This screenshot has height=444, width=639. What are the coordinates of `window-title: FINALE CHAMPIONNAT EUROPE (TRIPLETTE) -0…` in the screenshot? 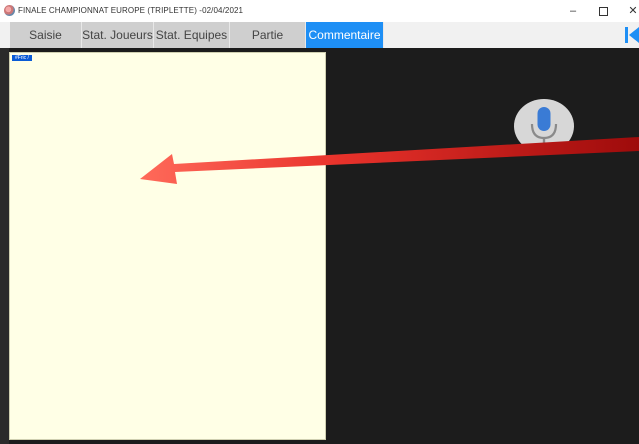 It's located at (131, 10).